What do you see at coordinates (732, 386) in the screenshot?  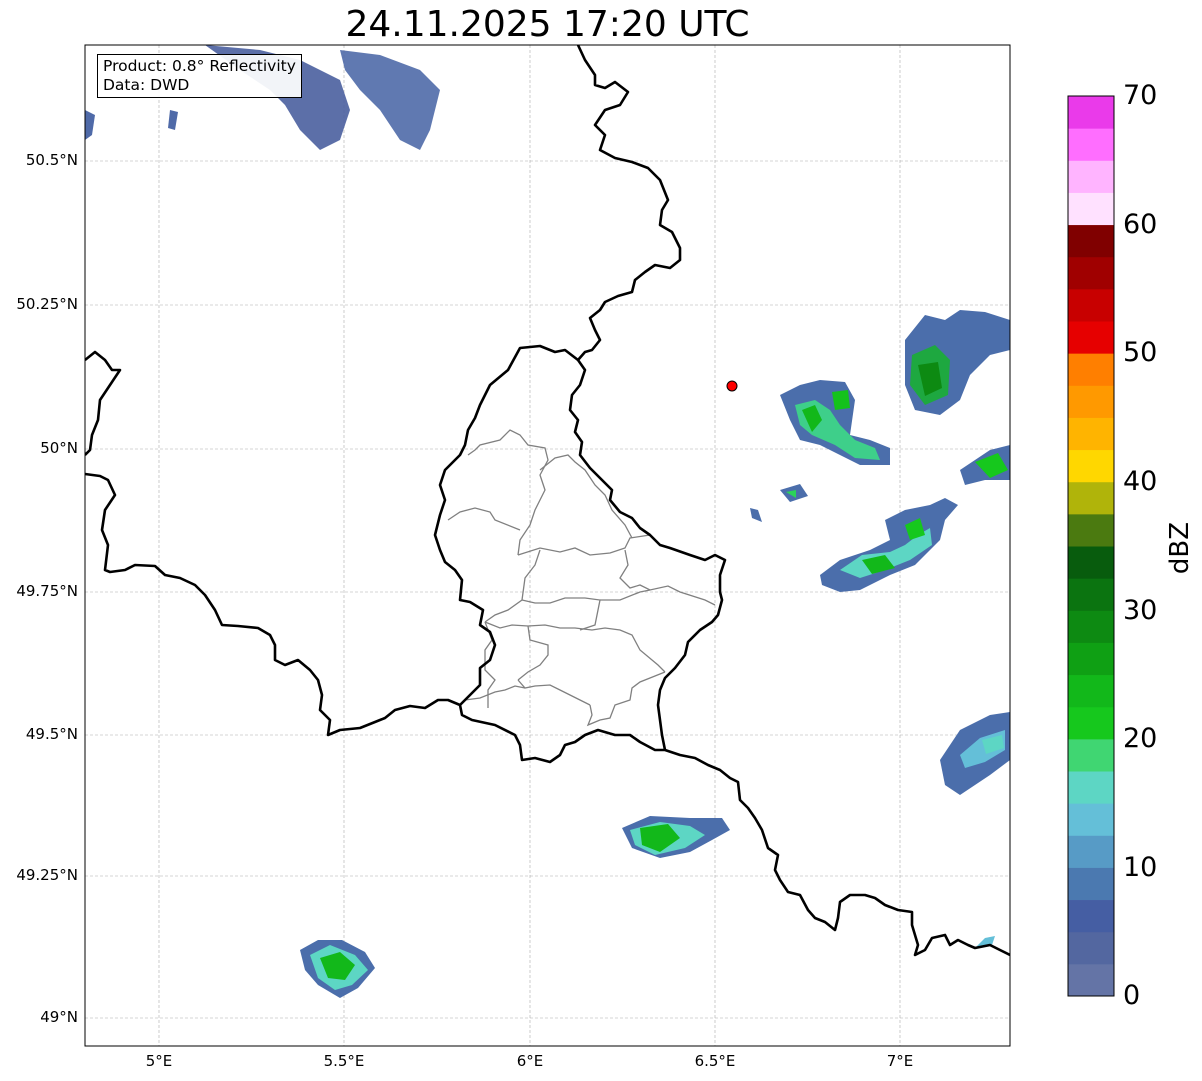 I see `radar-site-marker` at bounding box center [732, 386].